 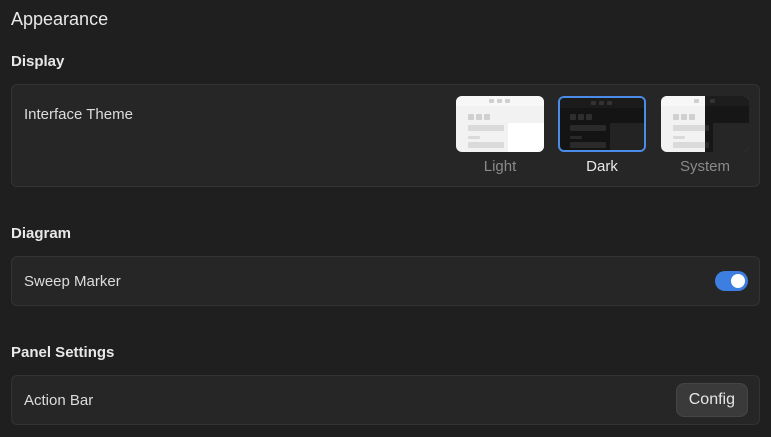 What do you see at coordinates (704, 166) in the screenshot?
I see `theme-option-system-label: System` at bounding box center [704, 166].